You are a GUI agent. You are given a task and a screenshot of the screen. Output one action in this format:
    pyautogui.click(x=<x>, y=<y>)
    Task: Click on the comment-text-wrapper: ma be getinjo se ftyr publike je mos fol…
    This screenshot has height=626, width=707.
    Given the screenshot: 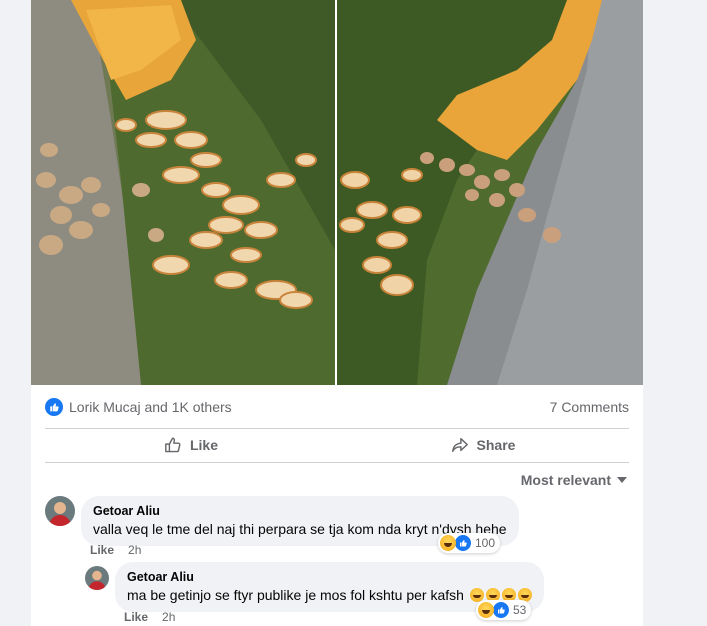 What is the action you would take?
    pyautogui.click(x=329, y=595)
    